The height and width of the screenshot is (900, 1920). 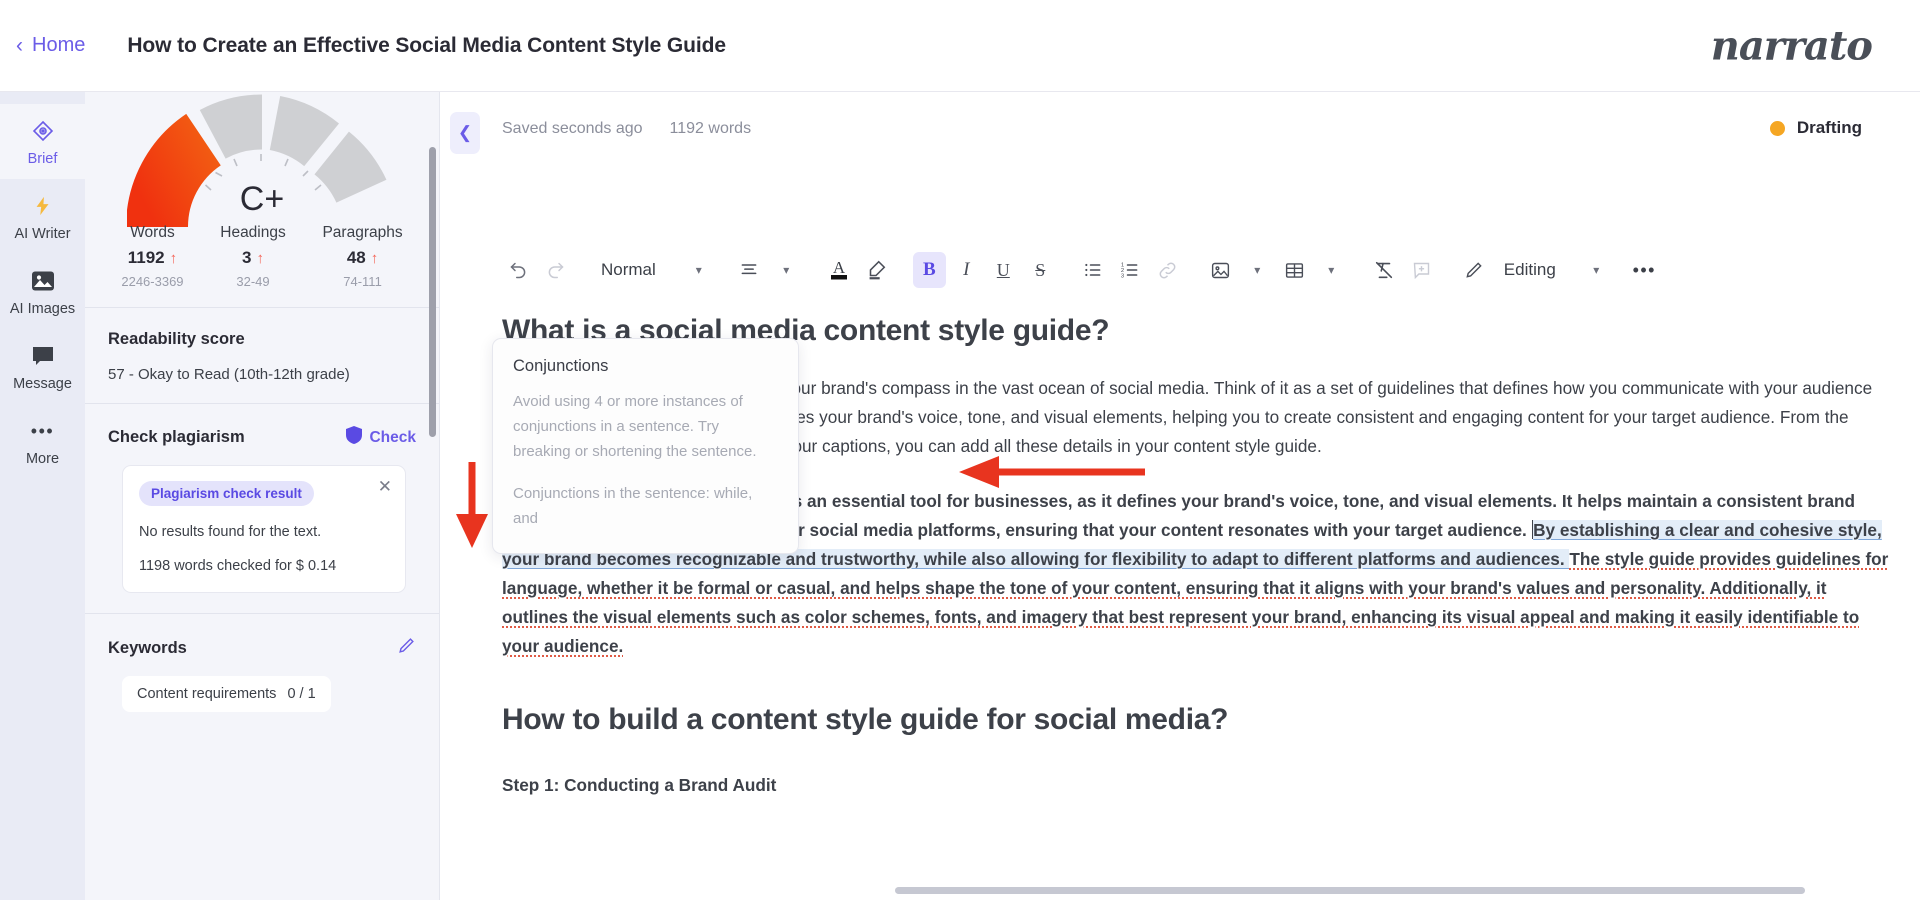 What do you see at coordinates (639, 785) in the screenshot?
I see `document-step-1: Step 1: Conducting a Brand Audit` at bounding box center [639, 785].